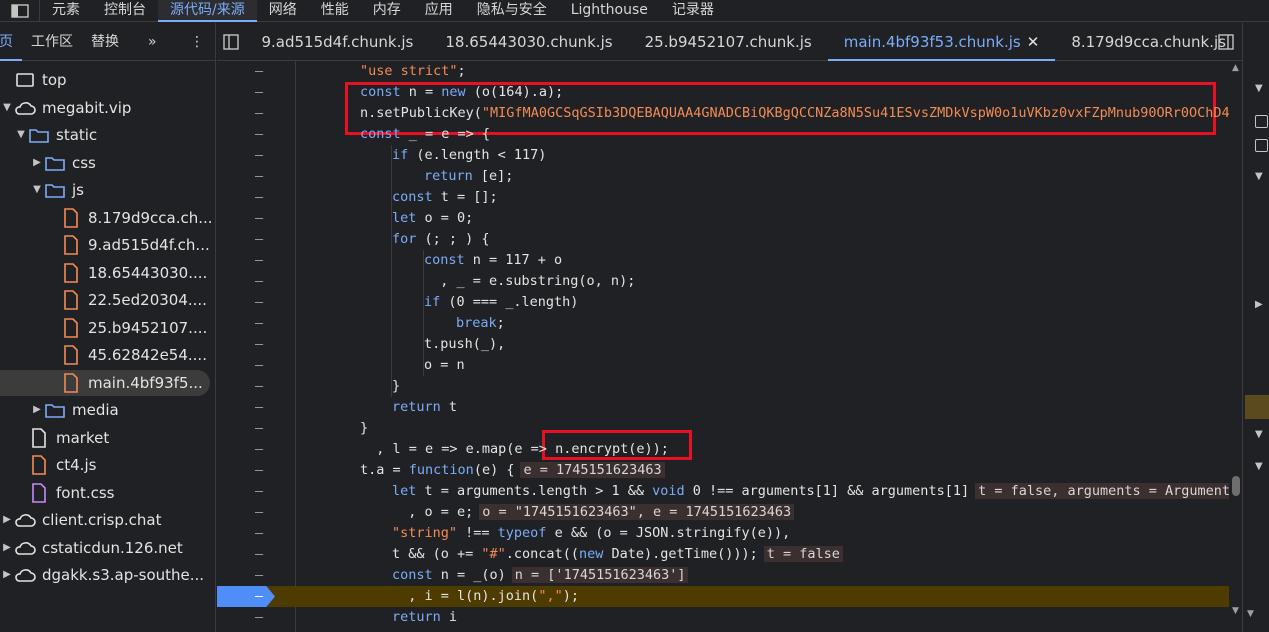 The width and height of the screenshot is (1269, 632). What do you see at coordinates (528, 42) in the screenshot?
I see `editor-tab: 18.65443030.chunk.js` at bounding box center [528, 42].